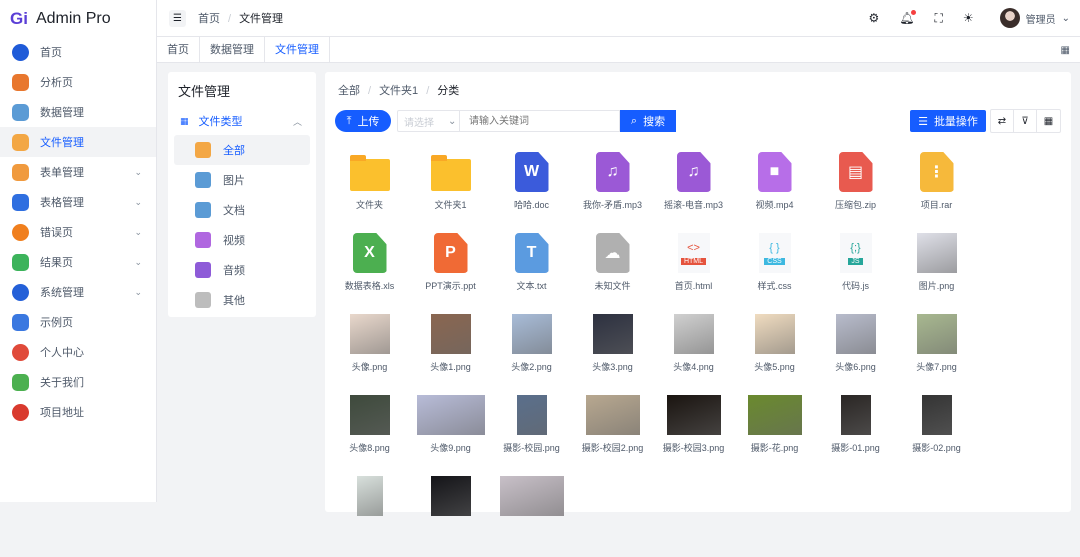 This screenshot has width=1080, height=557. I want to click on chevron-up-icon: ︿, so click(297, 121).